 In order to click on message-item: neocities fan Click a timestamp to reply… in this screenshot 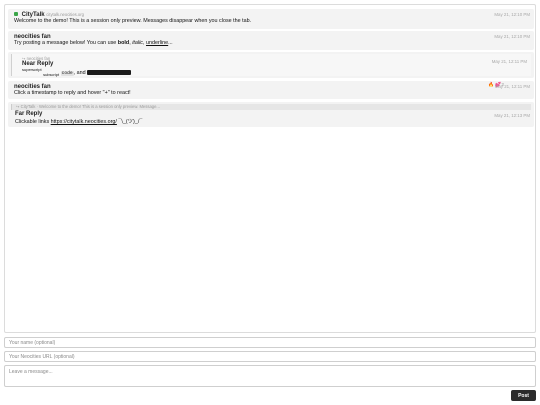, I will do `click(271, 90)`.